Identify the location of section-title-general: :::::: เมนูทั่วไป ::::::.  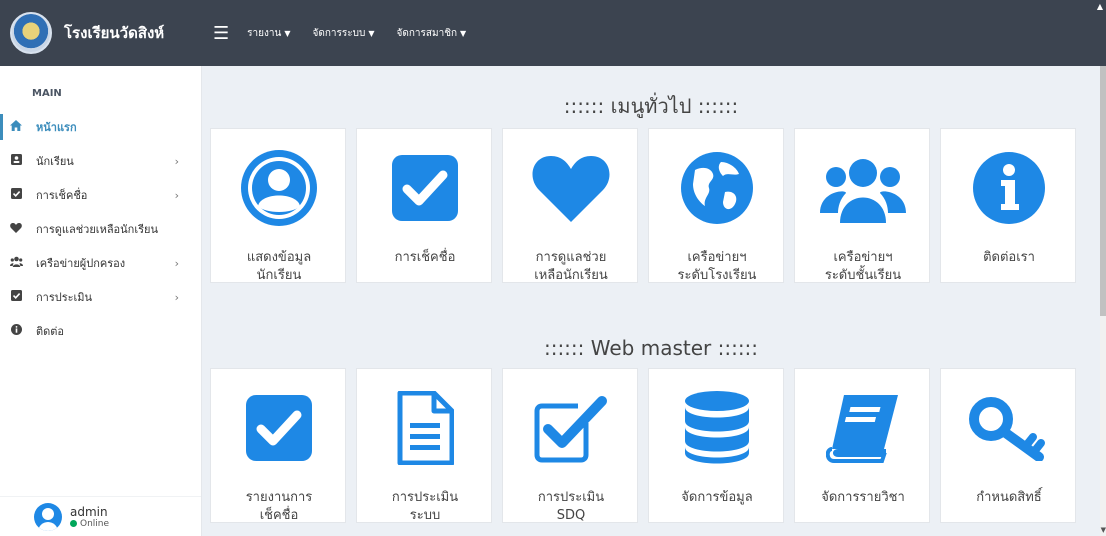
(651, 106).